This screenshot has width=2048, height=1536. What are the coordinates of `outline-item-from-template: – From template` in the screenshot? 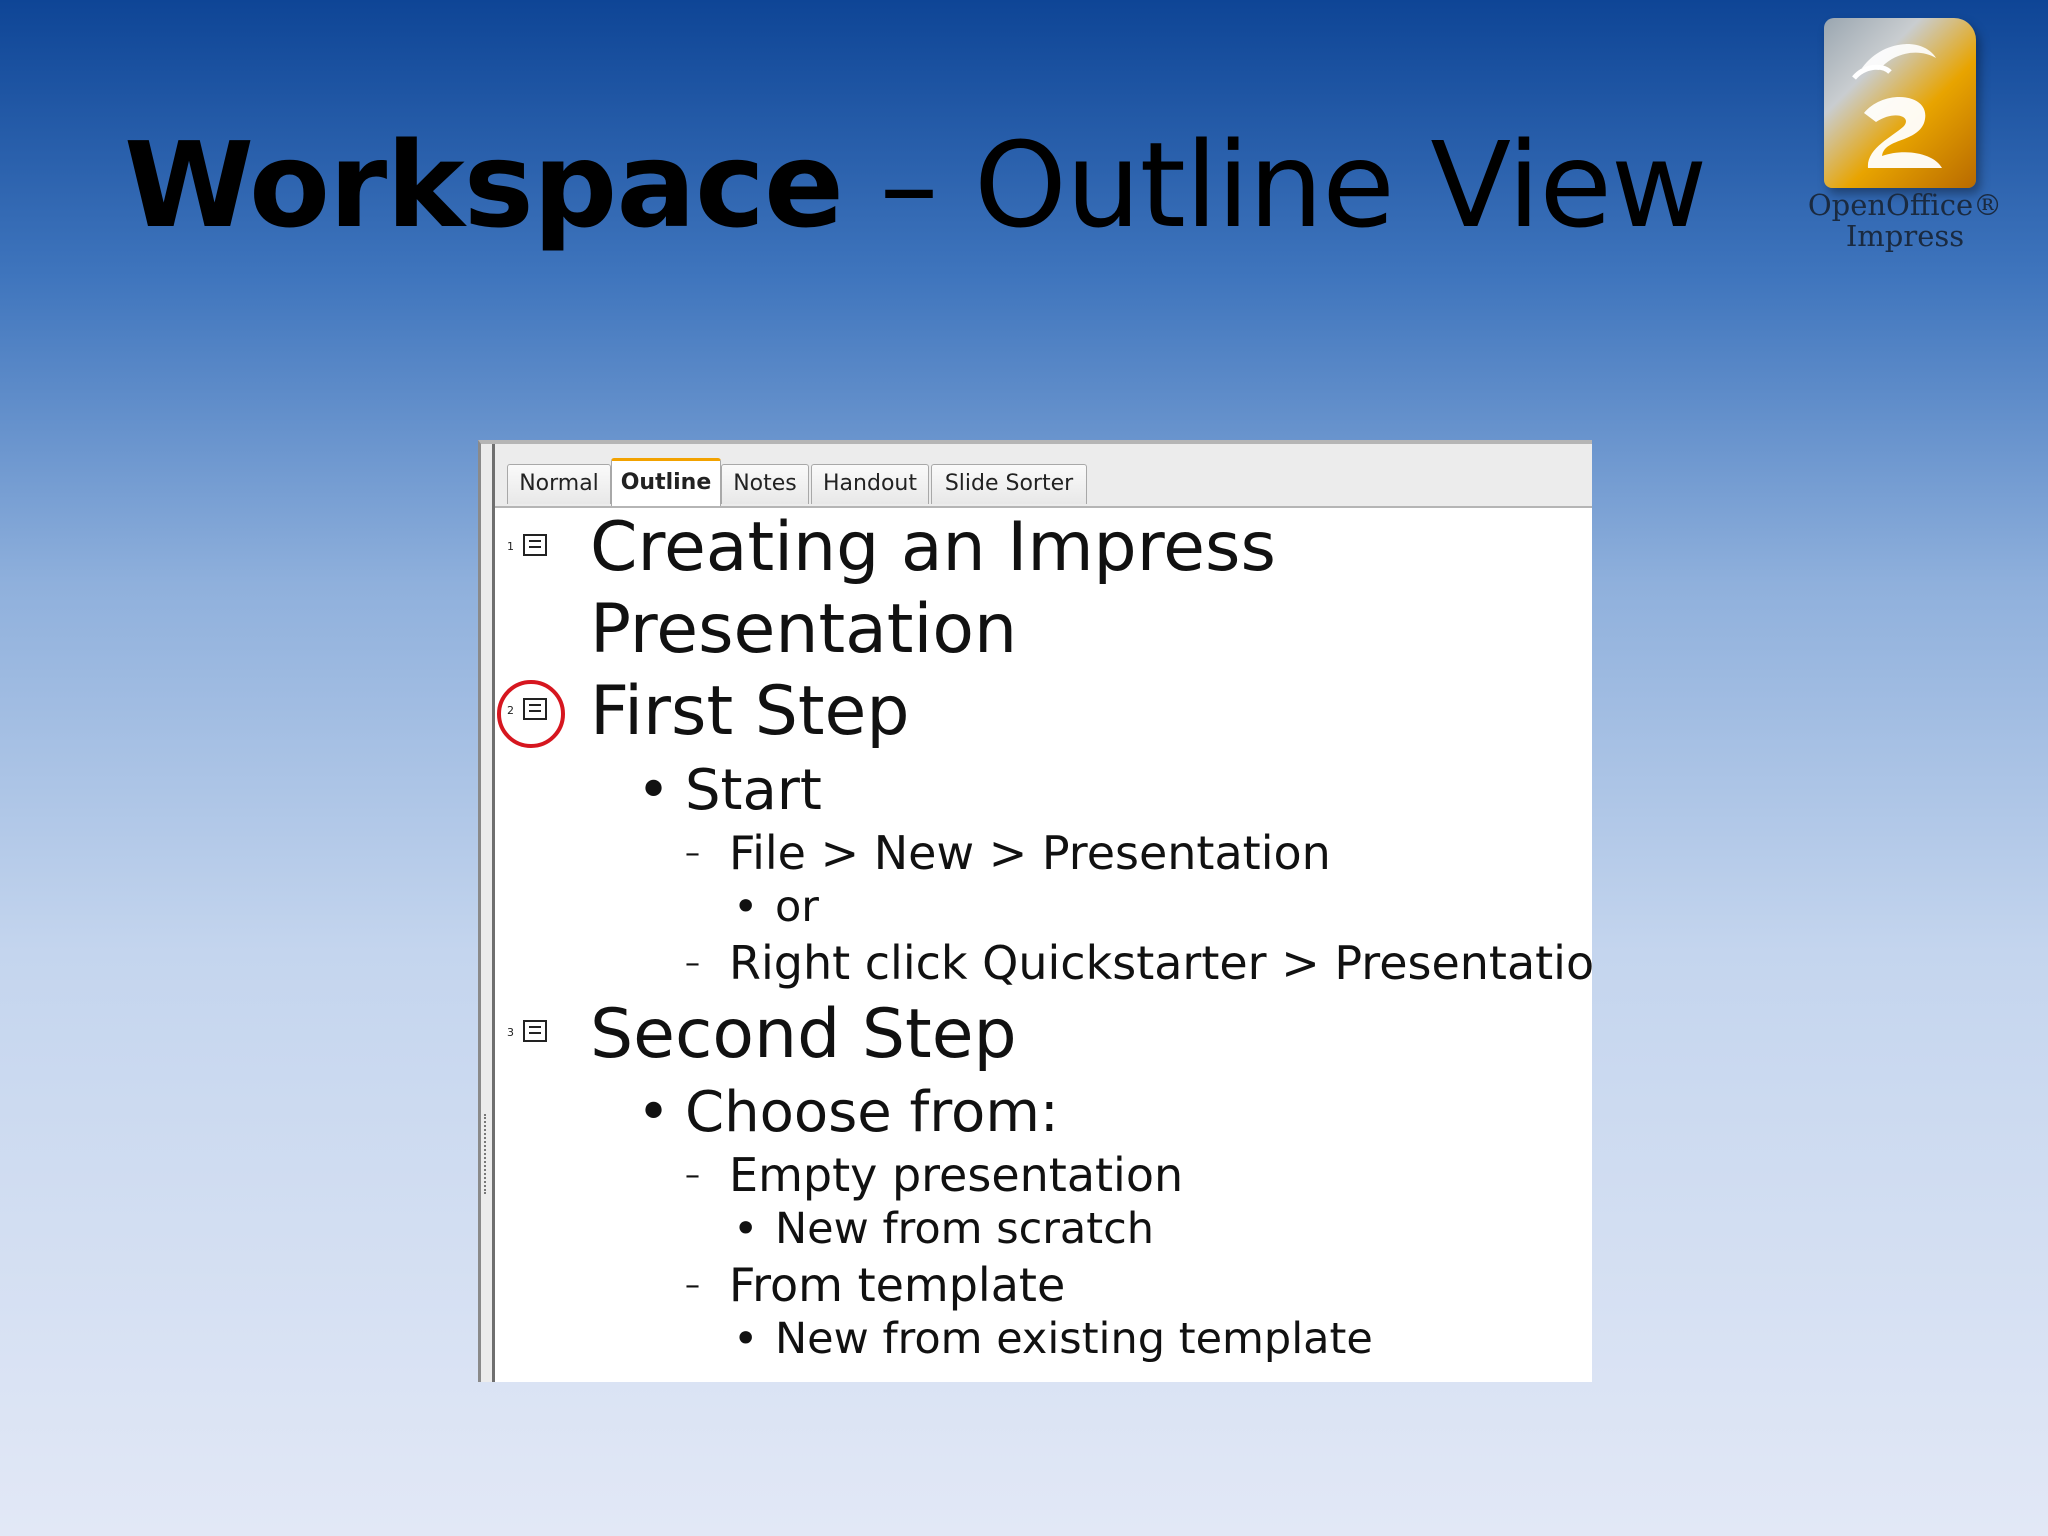 It's located at (875, 1285).